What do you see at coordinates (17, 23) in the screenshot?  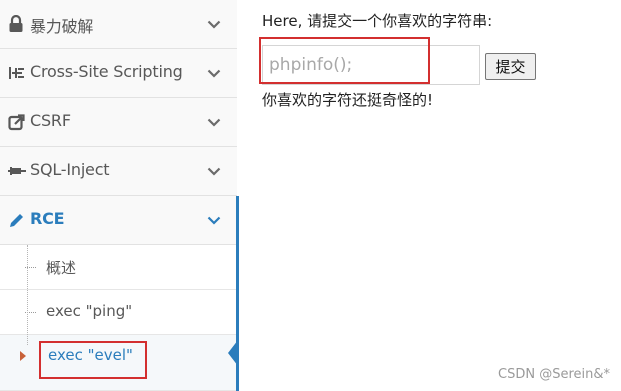 I see `lock-icon` at bounding box center [17, 23].